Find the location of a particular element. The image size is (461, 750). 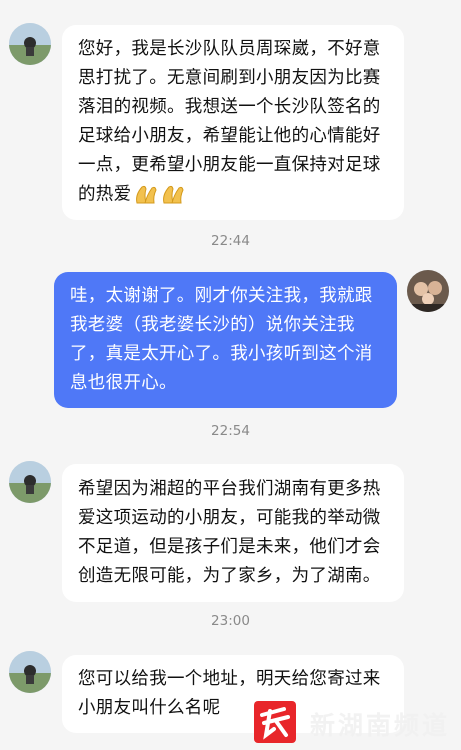

message-line: 的热爱 is located at coordinates (105, 194).